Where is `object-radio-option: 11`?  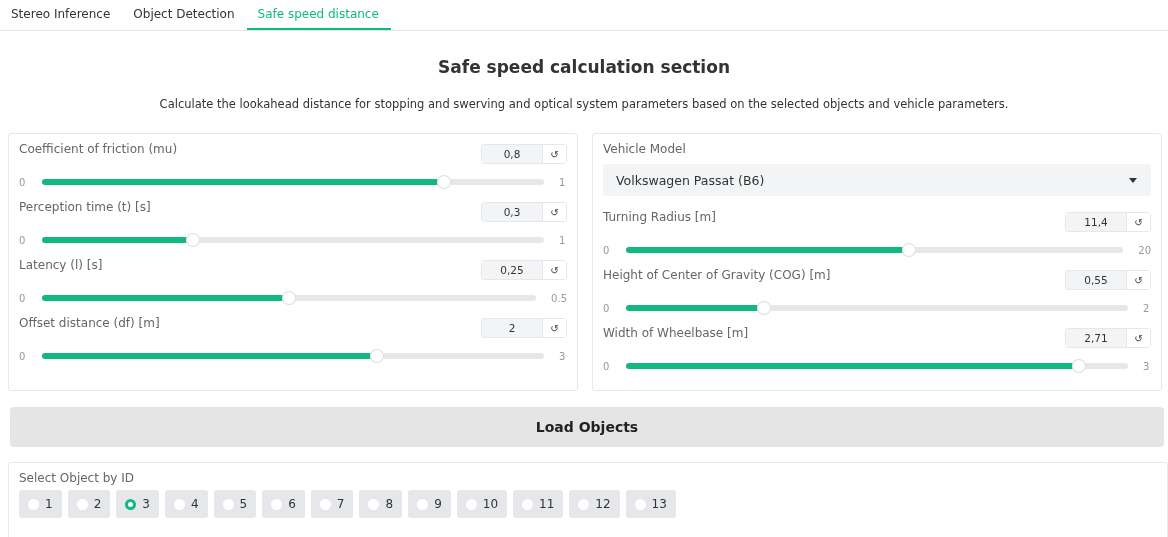 object-radio-option: 11 is located at coordinates (538, 504).